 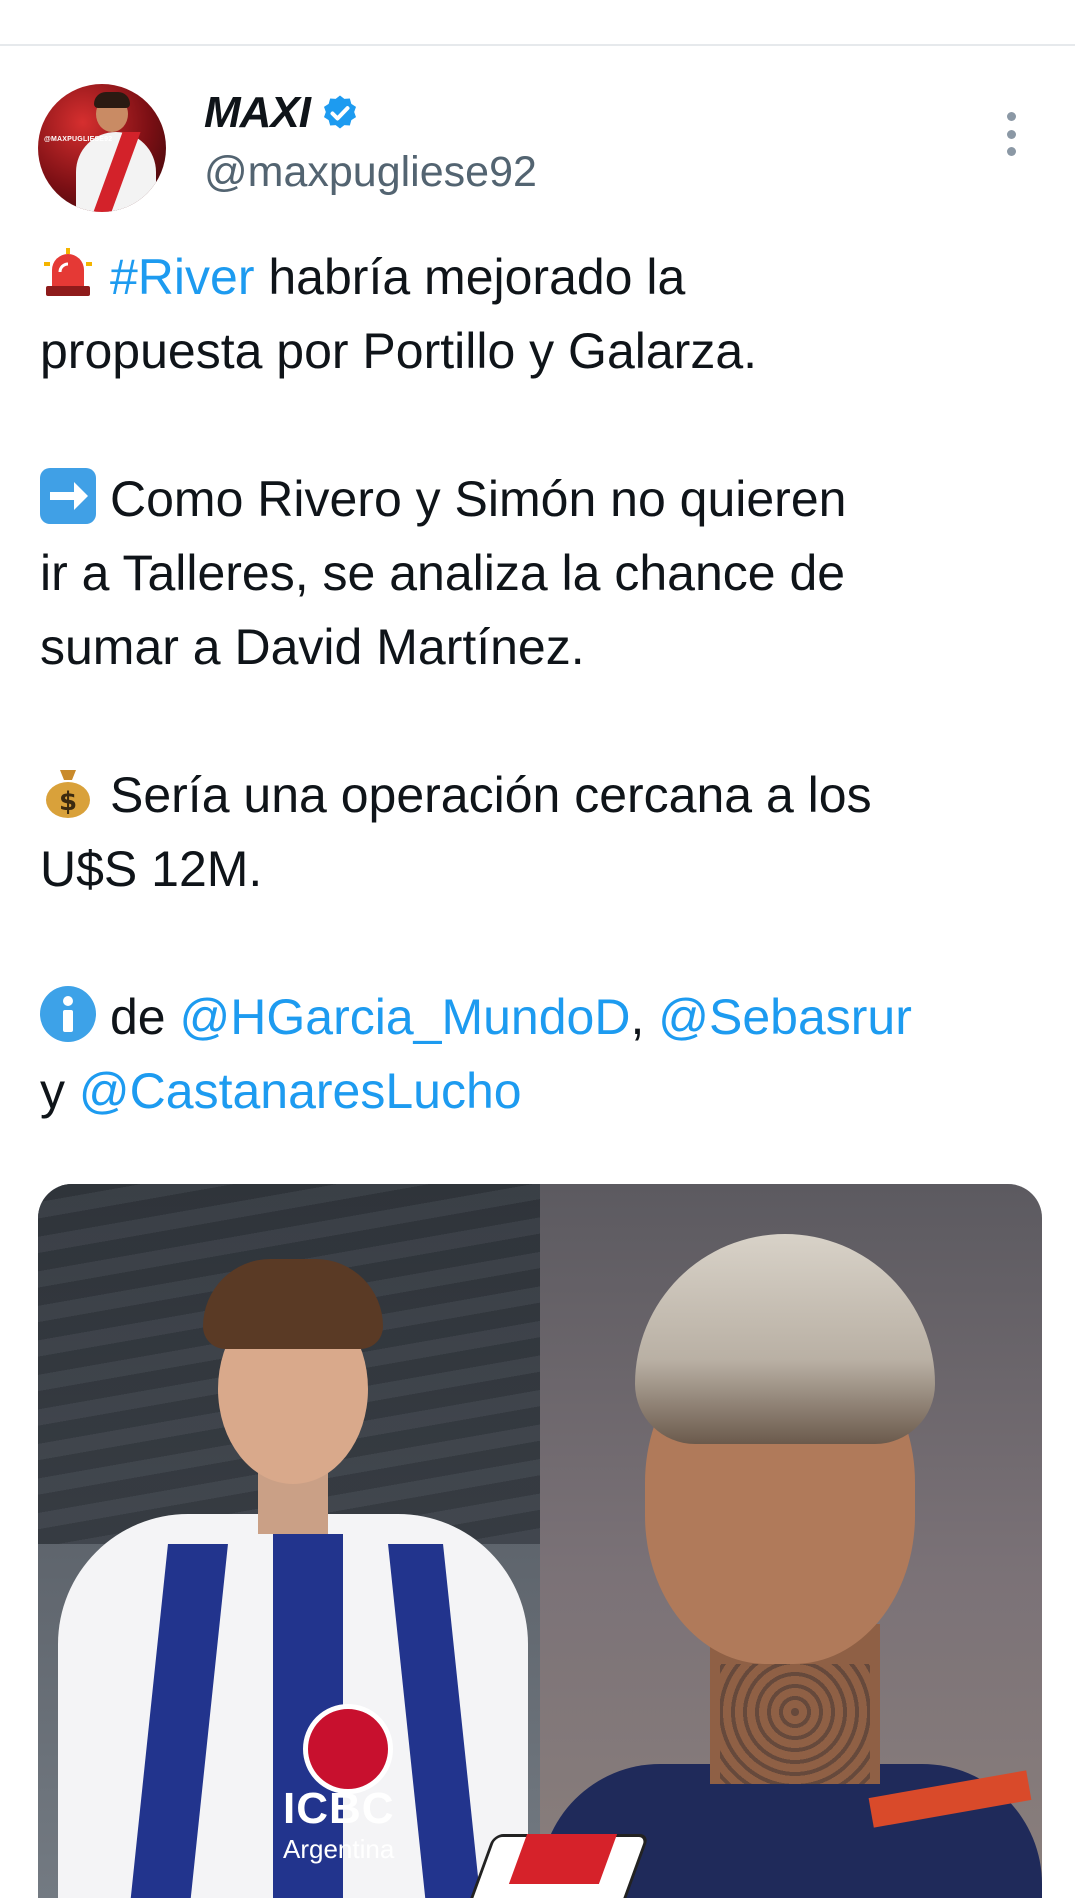 I want to click on tweet-line-4: ir a Talleres, se analiza la chance de, so click(x=443, y=573).